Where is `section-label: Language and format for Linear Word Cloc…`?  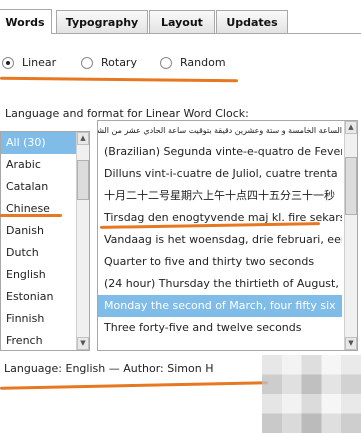 section-label: Language and format for Linear Word Cloc… is located at coordinates (127, 113).